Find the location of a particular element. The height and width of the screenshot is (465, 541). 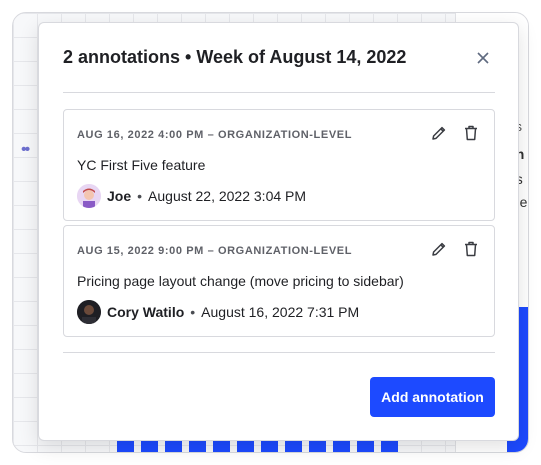

author-name: Joe is located at coordinates (119, 196).